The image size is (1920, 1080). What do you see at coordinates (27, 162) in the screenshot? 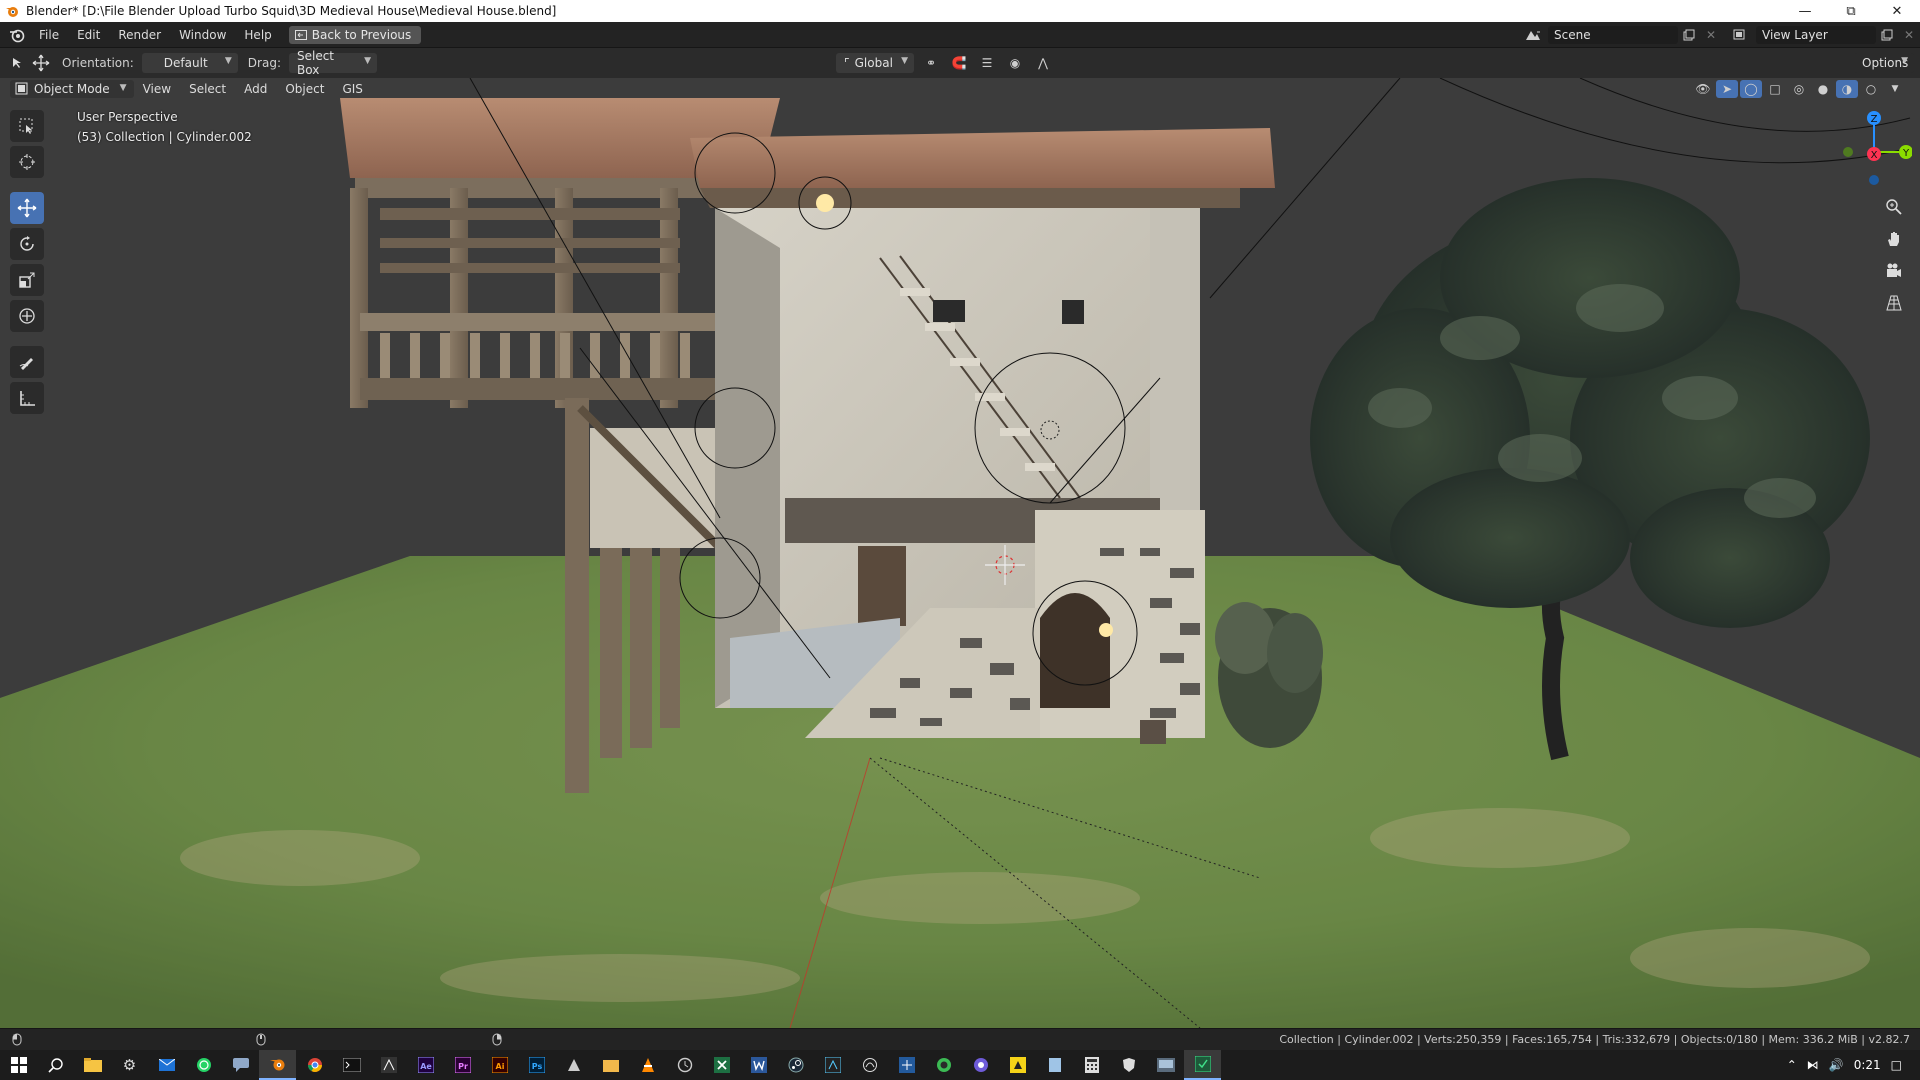
I see `cursor-icon` at bounding box center [27, 162].